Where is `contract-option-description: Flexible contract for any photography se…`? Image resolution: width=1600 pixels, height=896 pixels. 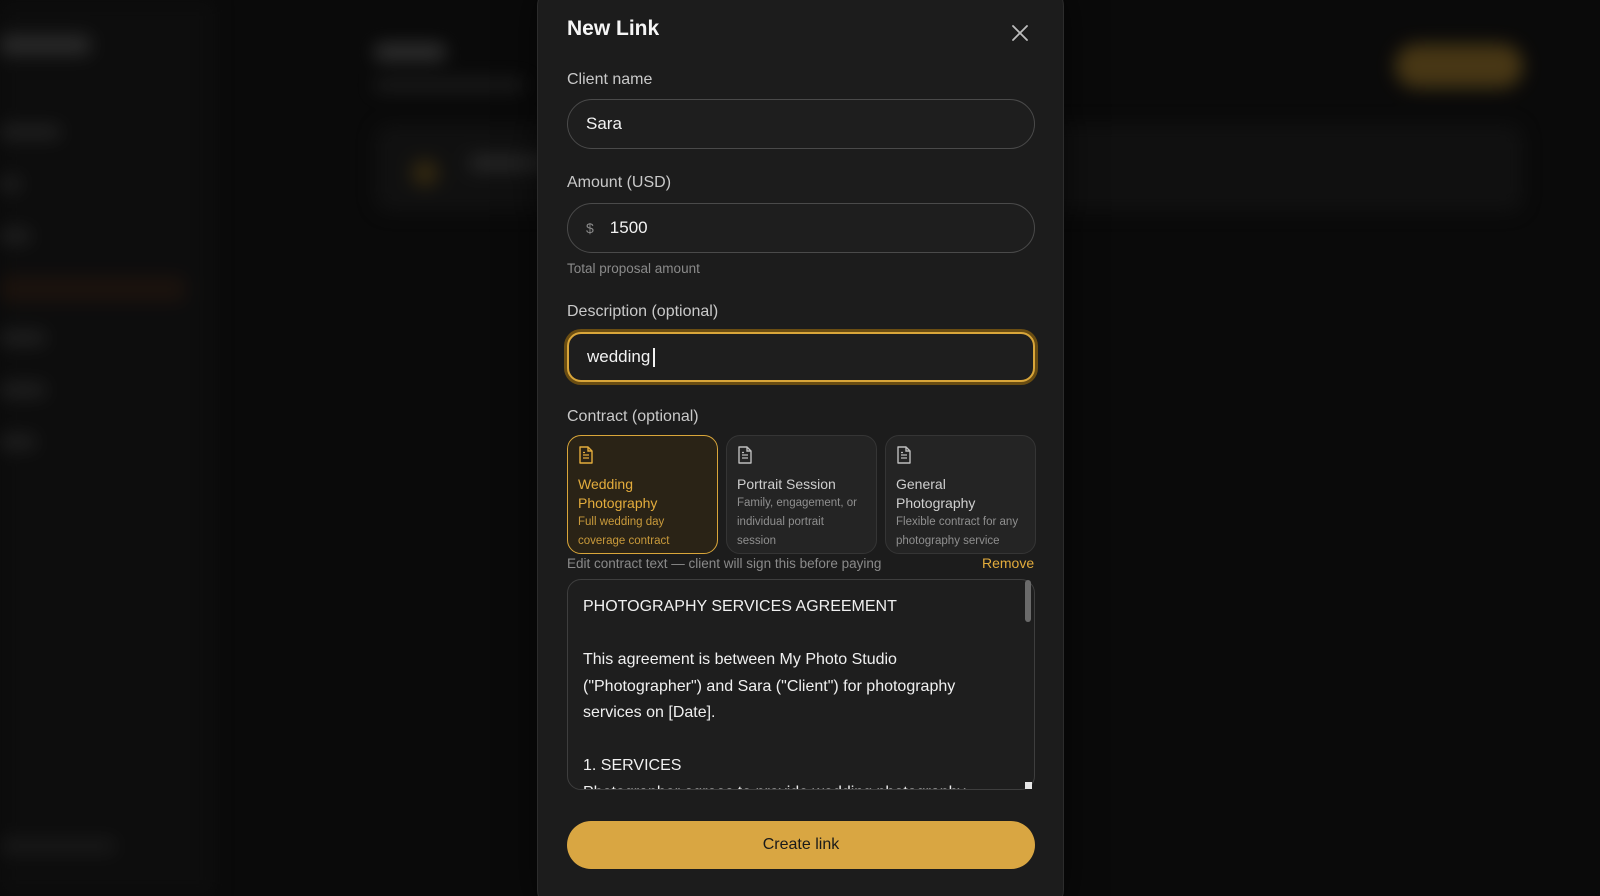
contract-option-description: Flexible contract for any photography se… is located at coordinates (957, 531).